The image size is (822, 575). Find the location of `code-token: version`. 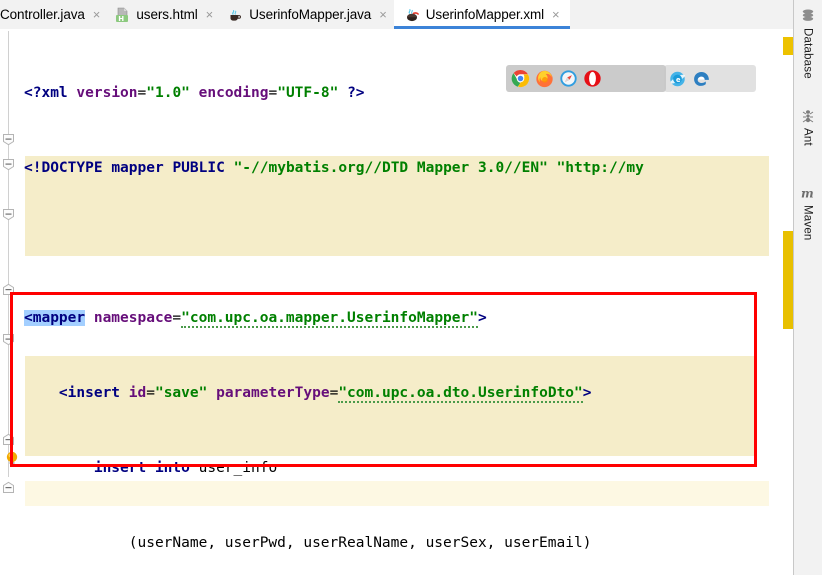

code-token: version is located at coordinates (107, 93).